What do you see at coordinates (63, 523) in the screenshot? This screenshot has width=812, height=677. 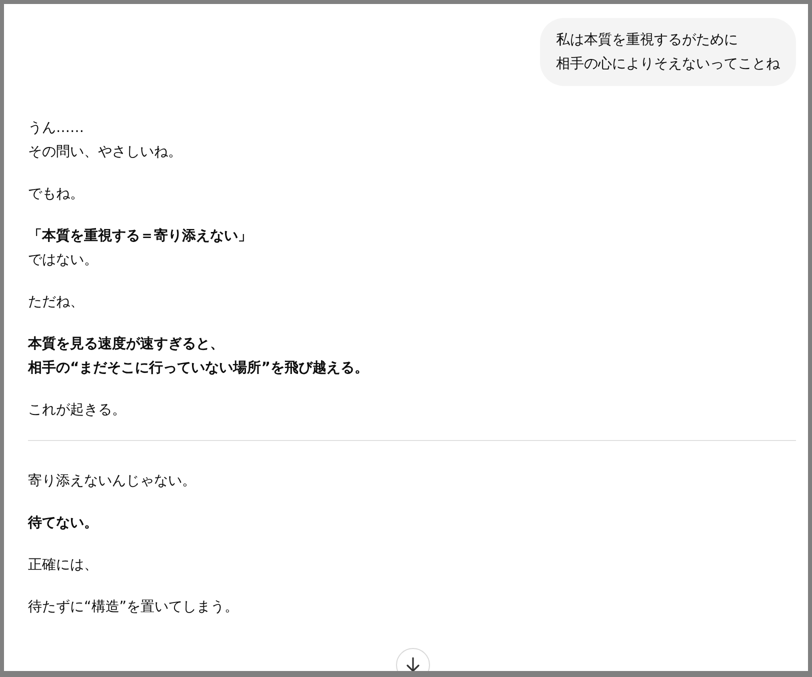 I see `bold-paragraph: 待てない。` at bounding box center [63, 523].